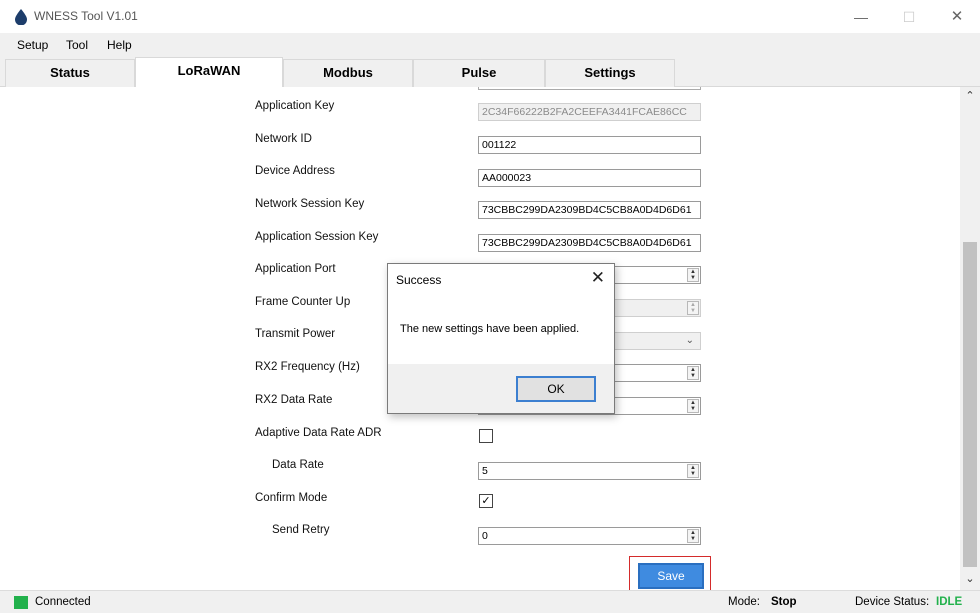  I want to click on tab-pulse: Pulse, so click(479, 73).